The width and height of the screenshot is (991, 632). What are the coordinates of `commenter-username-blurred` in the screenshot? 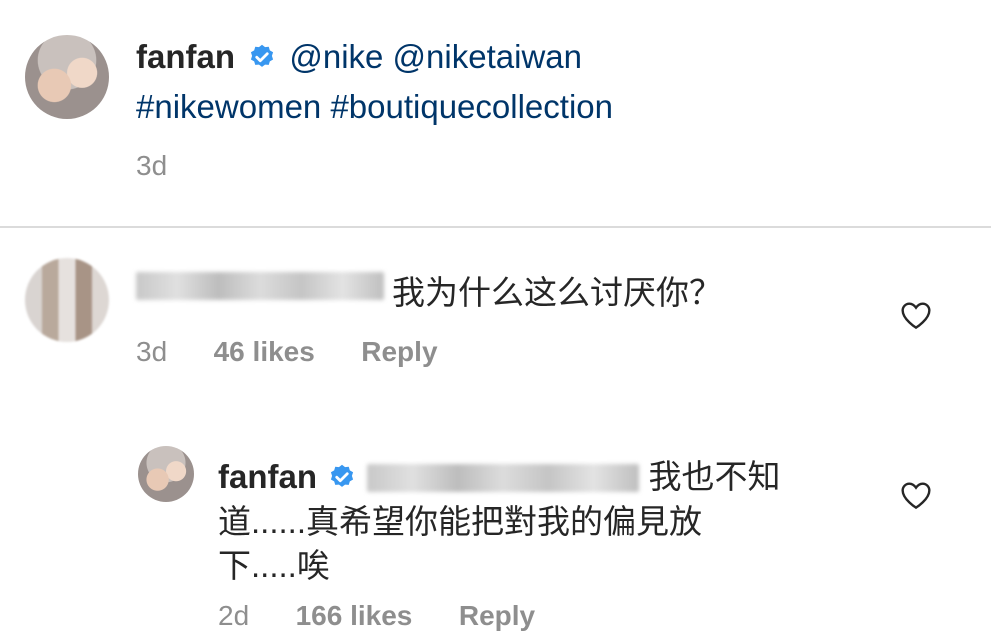 It's located at (260, 286).